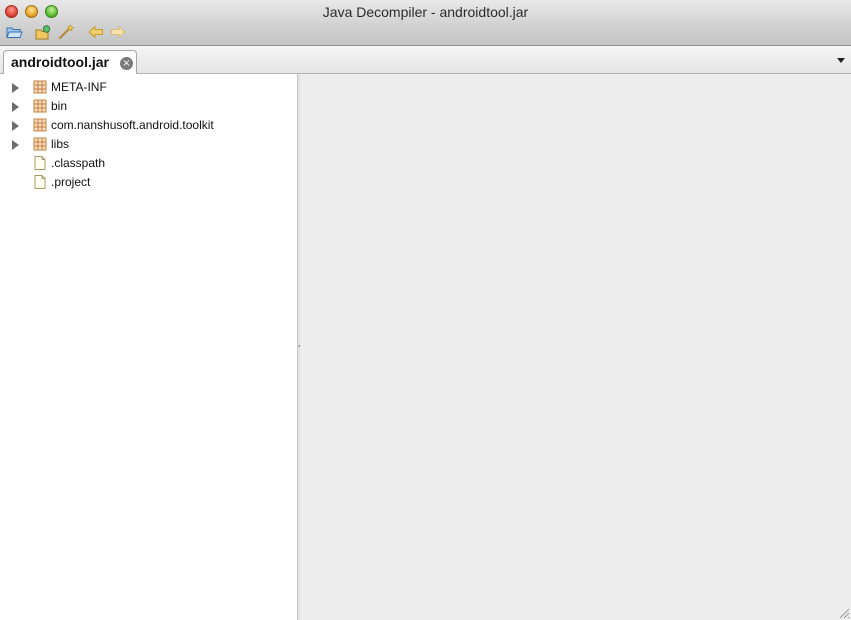 This screenshot has height=620, width=851. I want to click on open-file-button, so click(14, 32).